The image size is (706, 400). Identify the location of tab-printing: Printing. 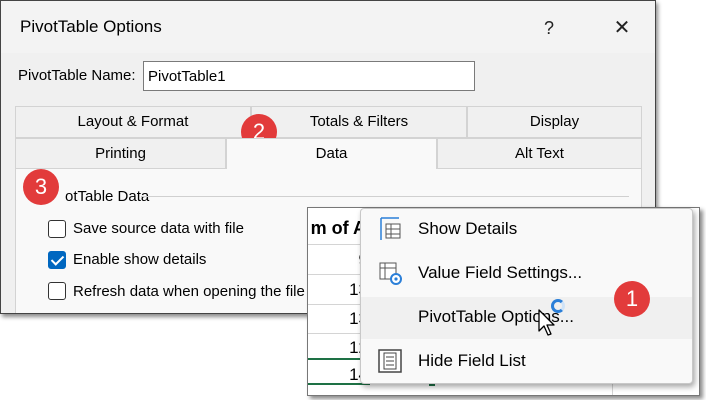
(120, 154).